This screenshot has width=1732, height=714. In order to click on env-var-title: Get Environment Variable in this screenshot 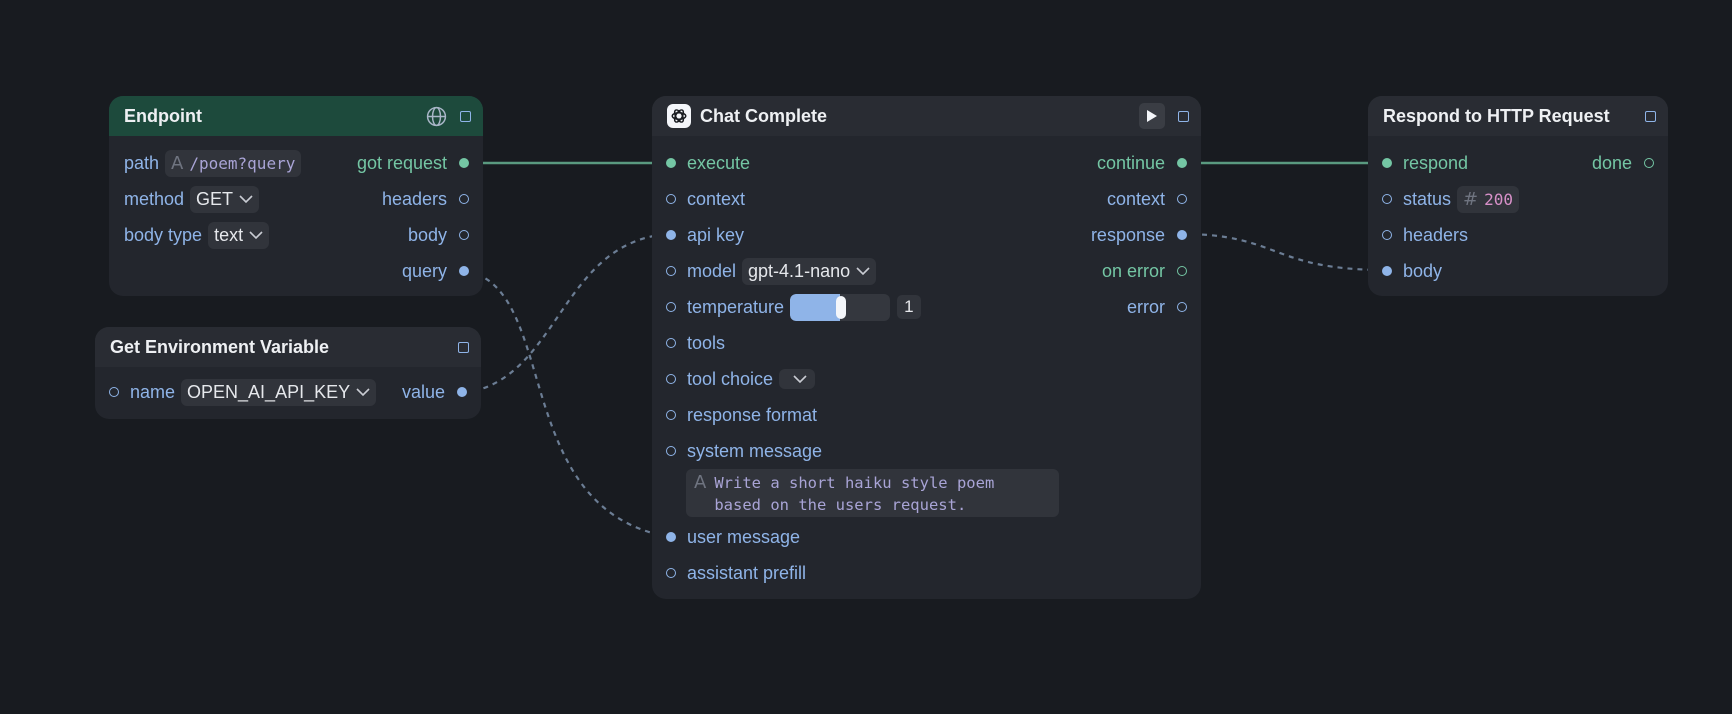, I will do `click(220, 346)`.